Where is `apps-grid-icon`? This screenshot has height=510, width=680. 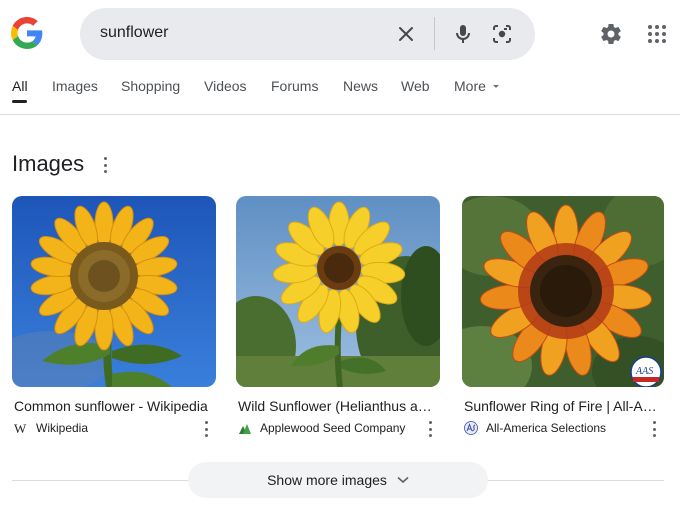
apps-grid-icon is located at coordinates (657, 34).